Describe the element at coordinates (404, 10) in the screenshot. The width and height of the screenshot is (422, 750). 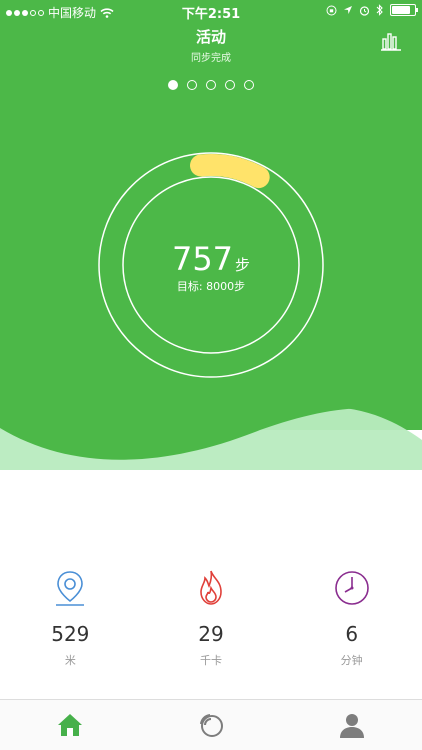
I see `battery-icon` at that location.